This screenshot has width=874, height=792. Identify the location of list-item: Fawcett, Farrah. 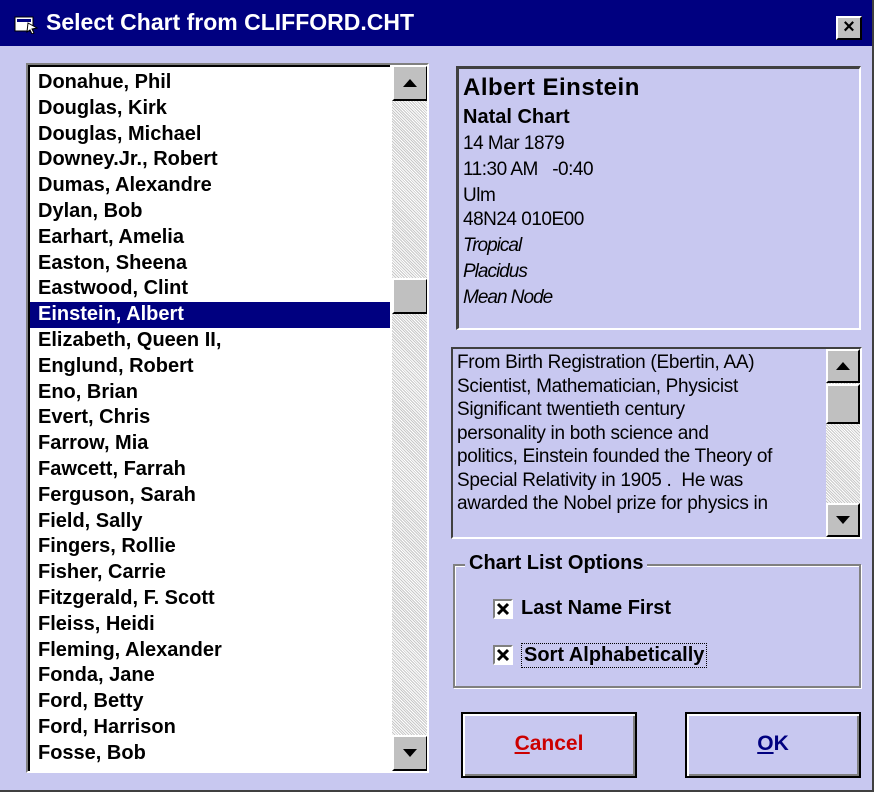
(210, 470).